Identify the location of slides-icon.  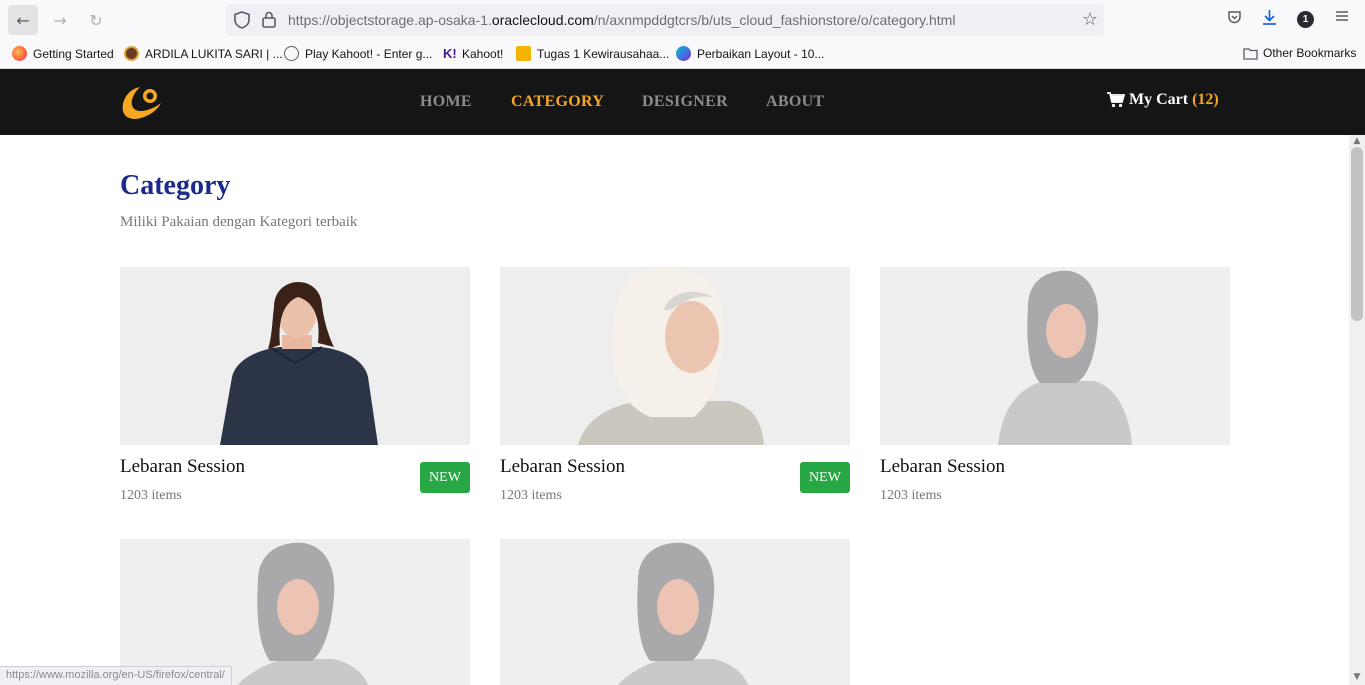
(523, 53).